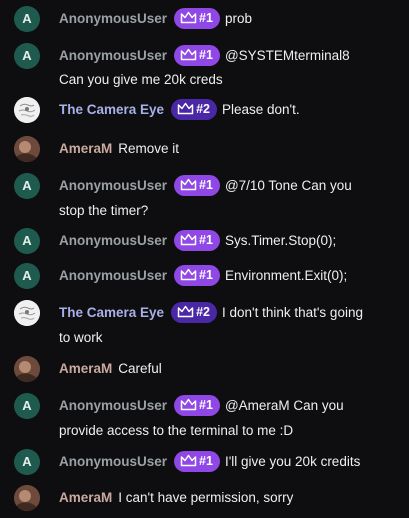 The width and height of the screenshot is (409, 518). What do you see at coordinates (292, 462) in the screenshot?
I see `message-text: I'll give you 20k credits` at bounding box center [292, 462].